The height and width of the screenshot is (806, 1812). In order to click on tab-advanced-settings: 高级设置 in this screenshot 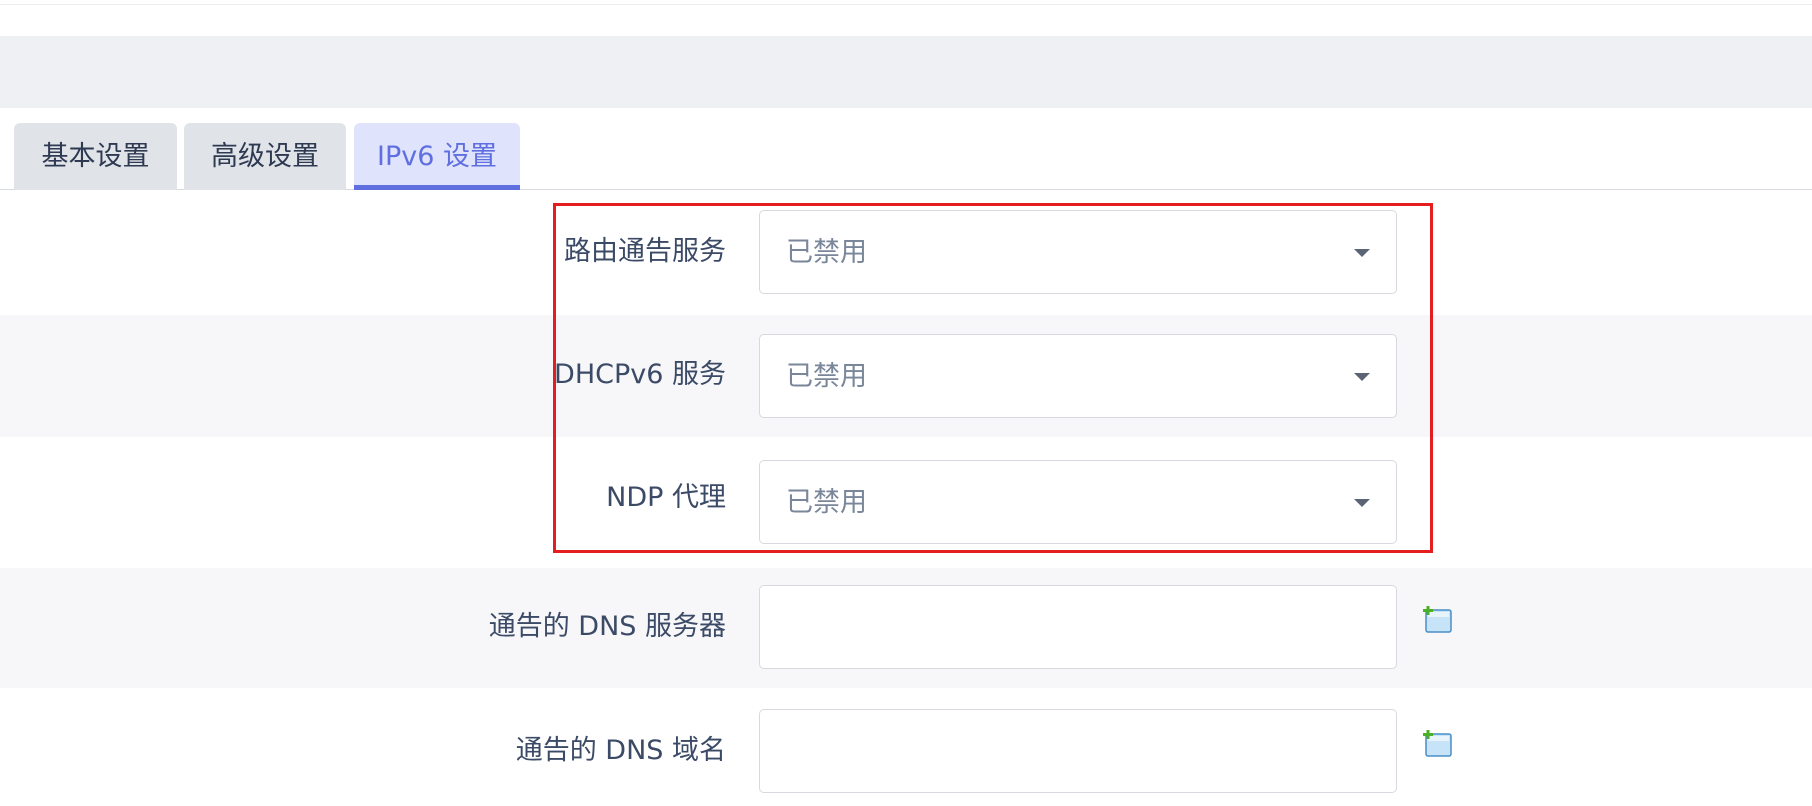, I will do `click(265, 156)`.